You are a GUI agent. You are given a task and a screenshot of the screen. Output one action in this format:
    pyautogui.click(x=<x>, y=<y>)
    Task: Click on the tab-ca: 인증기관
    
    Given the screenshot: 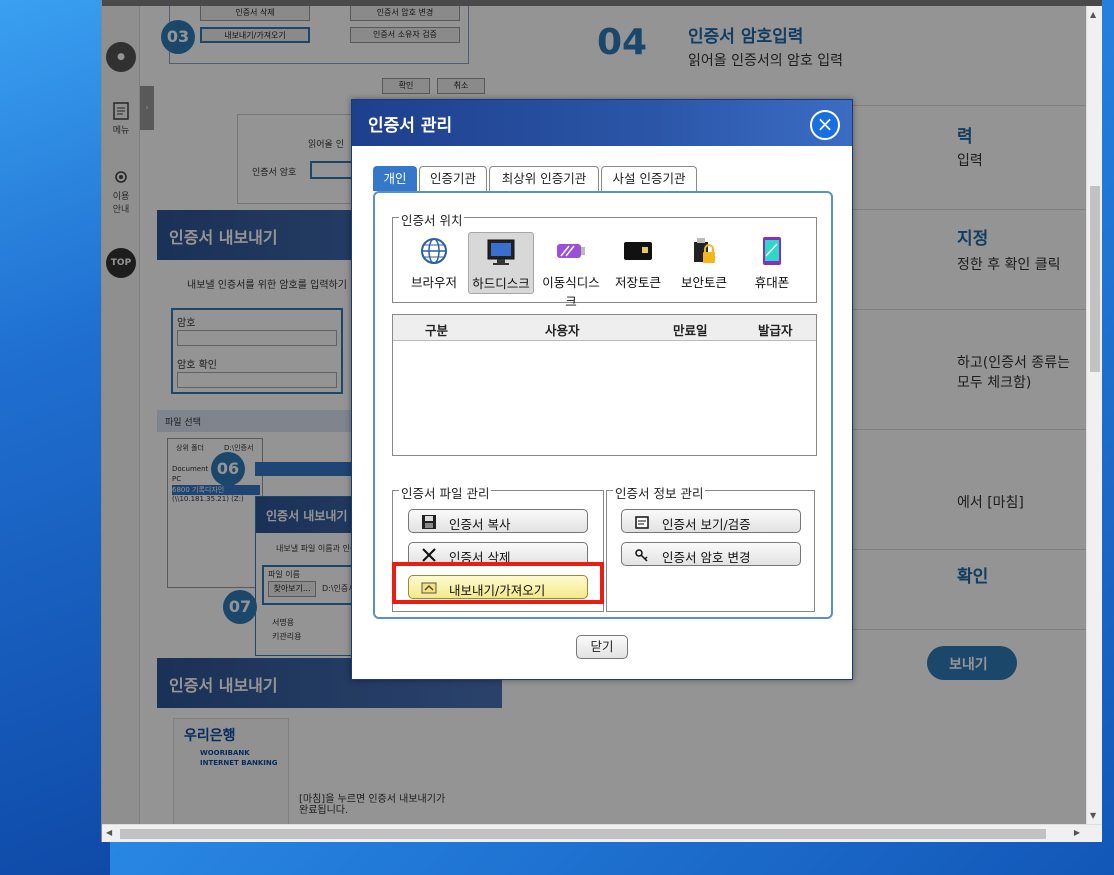 What is the action you would take?
    pyautogui.click(x=453, y=178)
    